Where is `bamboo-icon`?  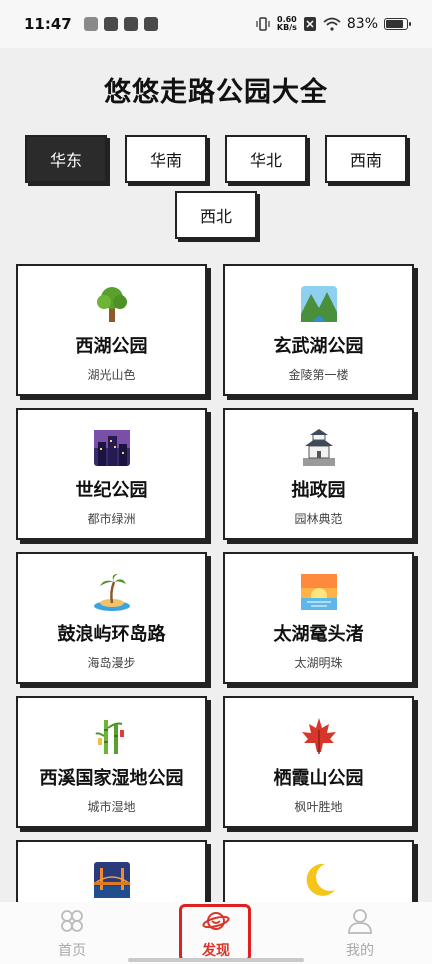 bamboo-icon is located at coordinates (109, 737).